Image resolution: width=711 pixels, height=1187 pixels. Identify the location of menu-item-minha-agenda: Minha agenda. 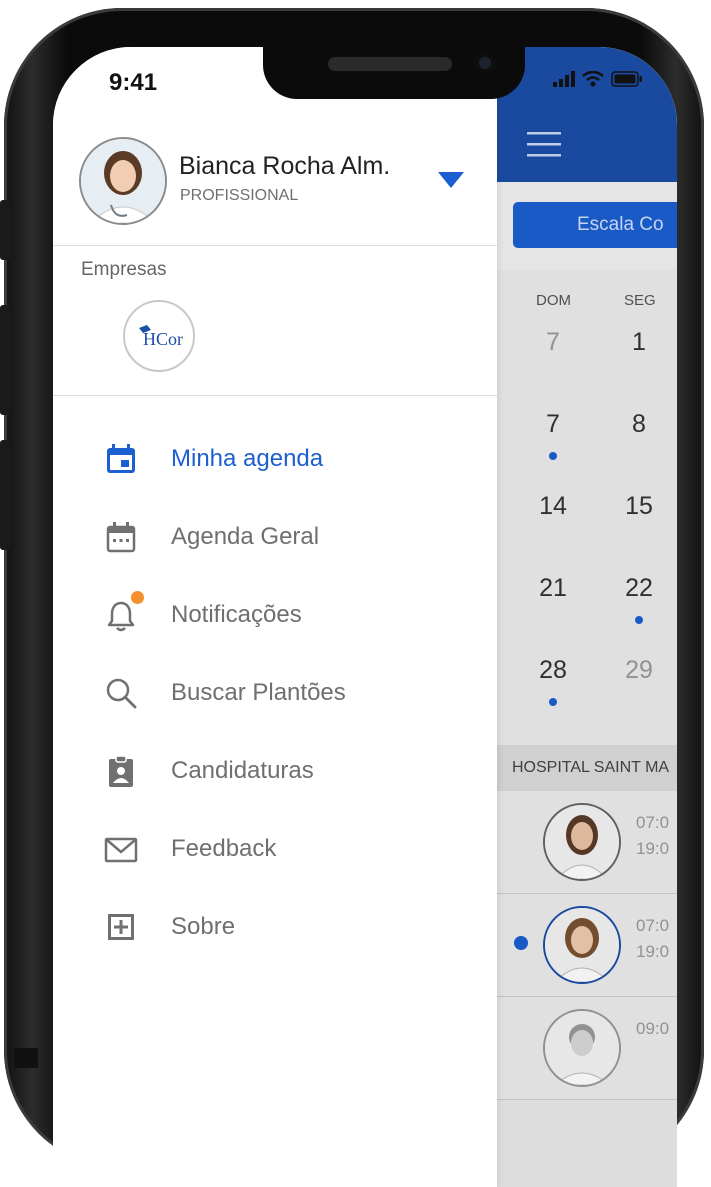
(275, 459).